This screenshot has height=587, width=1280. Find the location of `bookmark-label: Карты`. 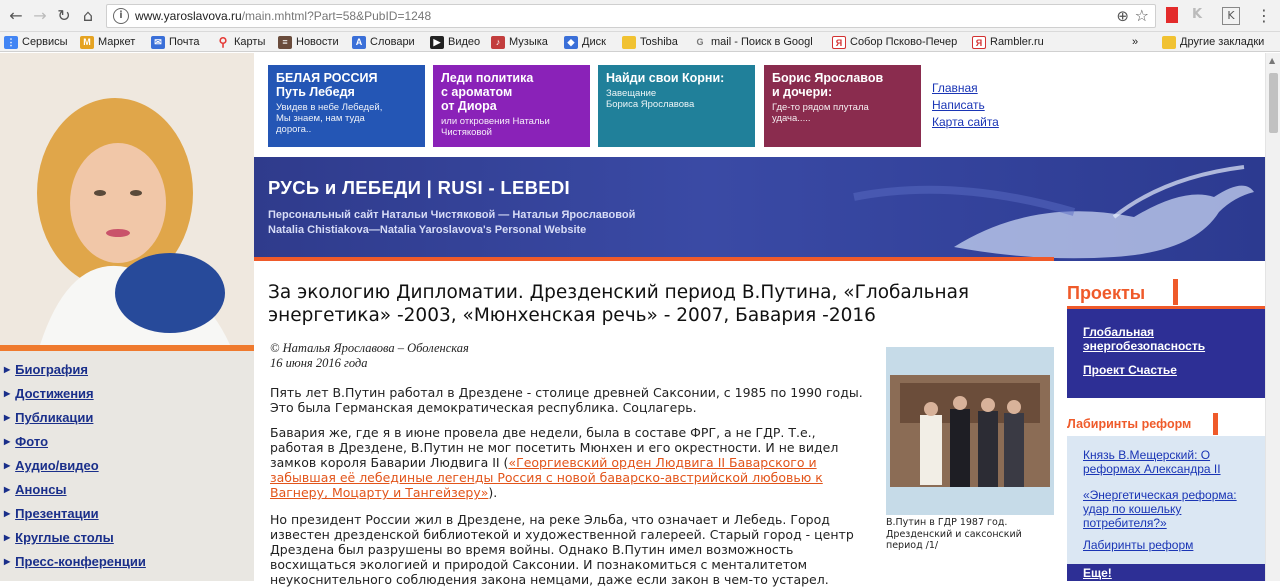

bookmark-label: Карты is located at coordinates (250, 42).